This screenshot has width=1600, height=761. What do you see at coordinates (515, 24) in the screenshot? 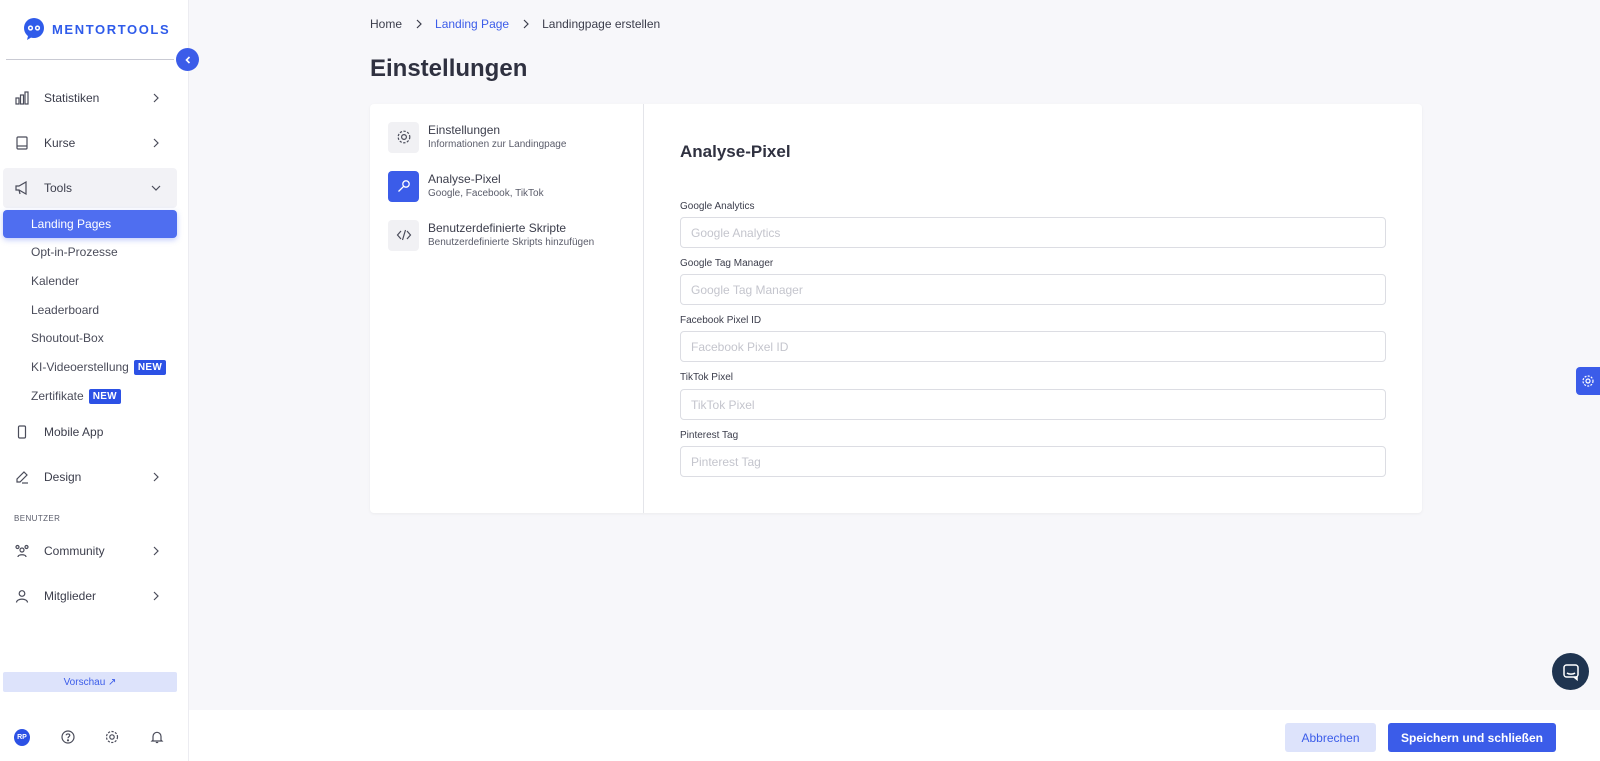
I see `breadcrumb: Home Landing Page Landingpage erstellen` at bounding box center [515, 24].